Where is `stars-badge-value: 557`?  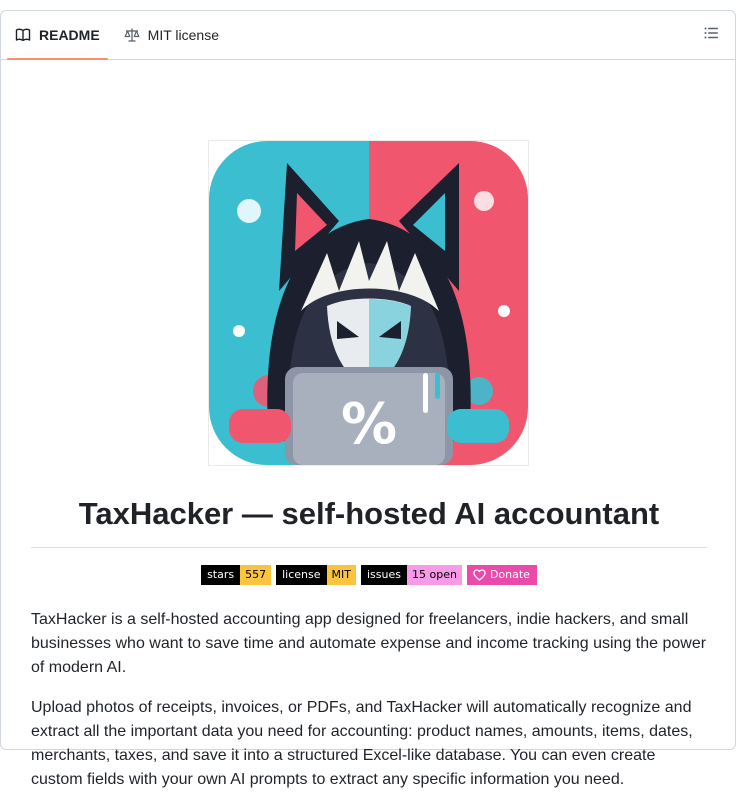 stars-badge-value: 557 is located at coordinates (256, 575).